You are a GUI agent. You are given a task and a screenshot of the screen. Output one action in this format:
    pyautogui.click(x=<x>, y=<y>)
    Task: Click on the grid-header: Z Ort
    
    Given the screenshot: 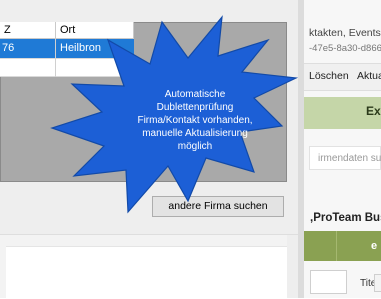 What is the action you would take?
    pyautogui.click(x=67, y=30)
    